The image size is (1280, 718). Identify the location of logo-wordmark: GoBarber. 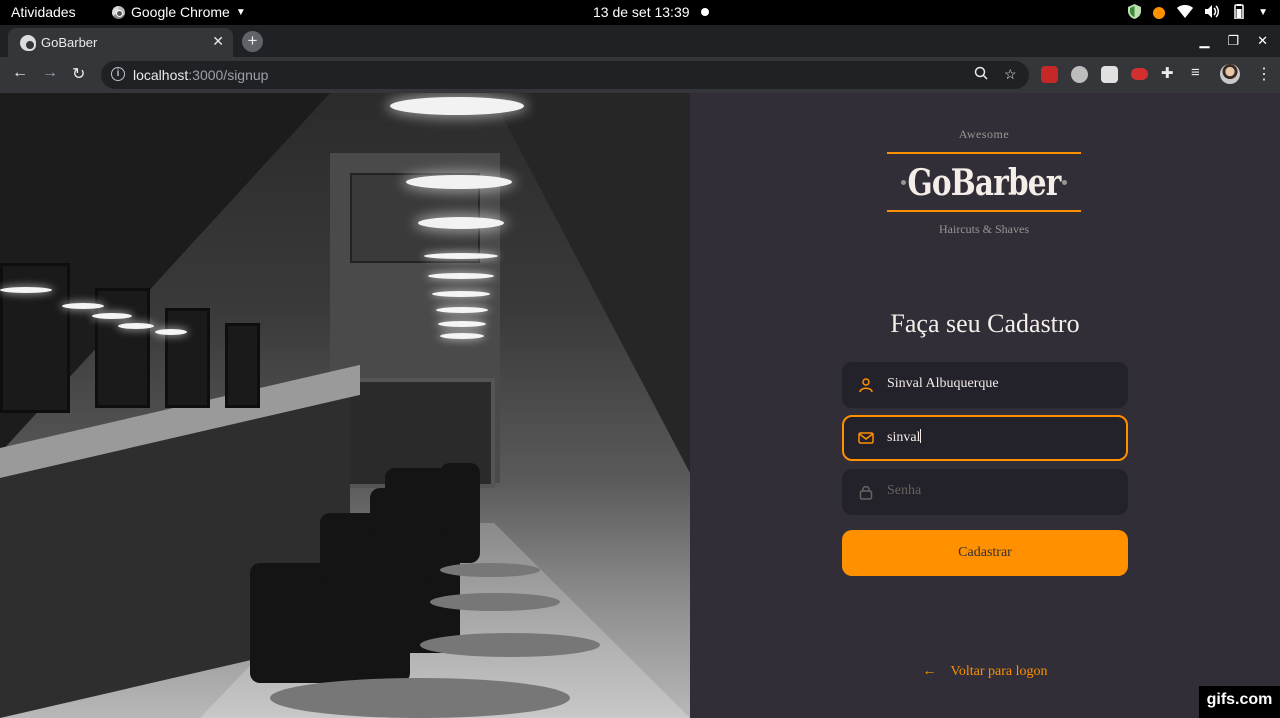
(984, 183).